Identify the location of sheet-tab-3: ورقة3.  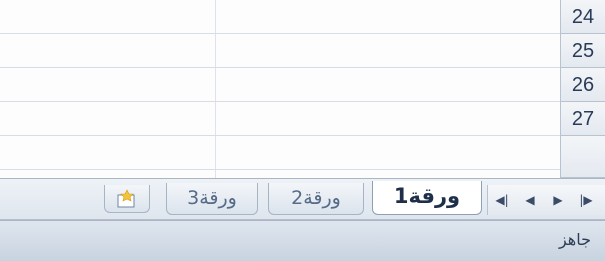
(212, 199).